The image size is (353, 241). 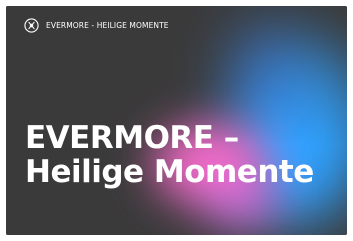 I want to click on evermore-logo-icon, so click(x=31, y=25).